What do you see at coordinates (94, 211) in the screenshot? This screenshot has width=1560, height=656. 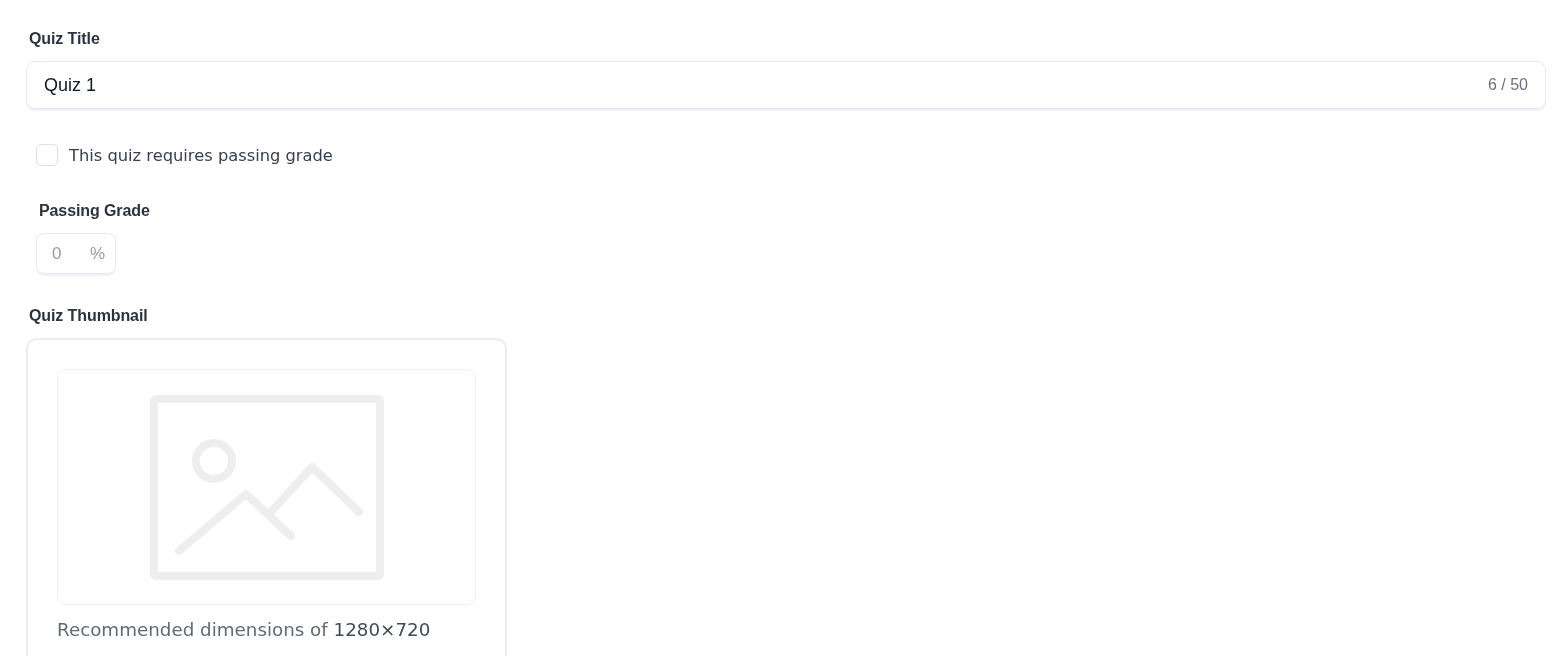 I see `field-label: Passing Grade` at bounding box center [94, 211].